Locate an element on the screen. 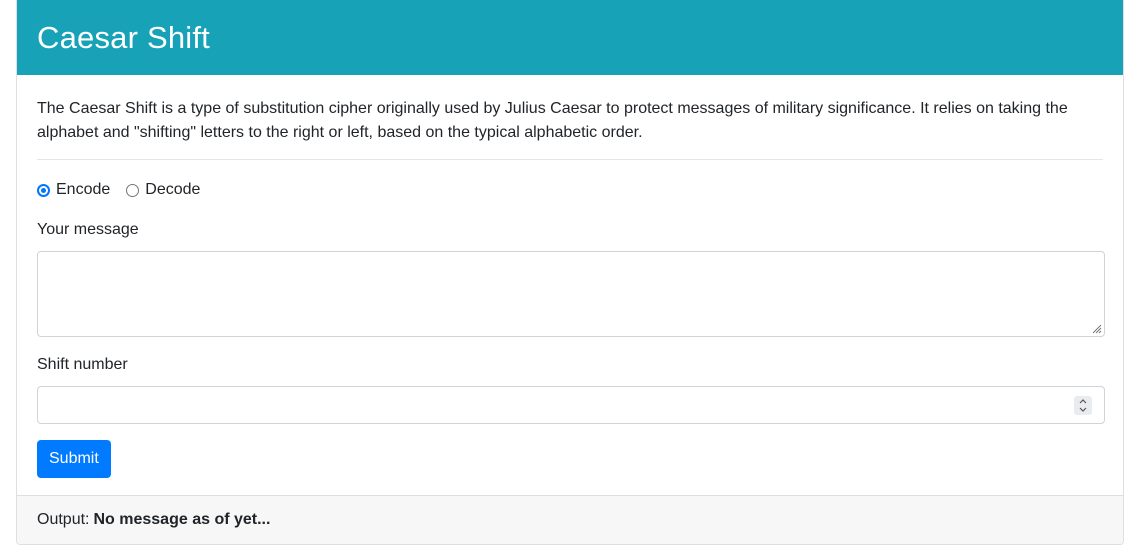  spinner-down-icon is located at coordinates (1083, 409).